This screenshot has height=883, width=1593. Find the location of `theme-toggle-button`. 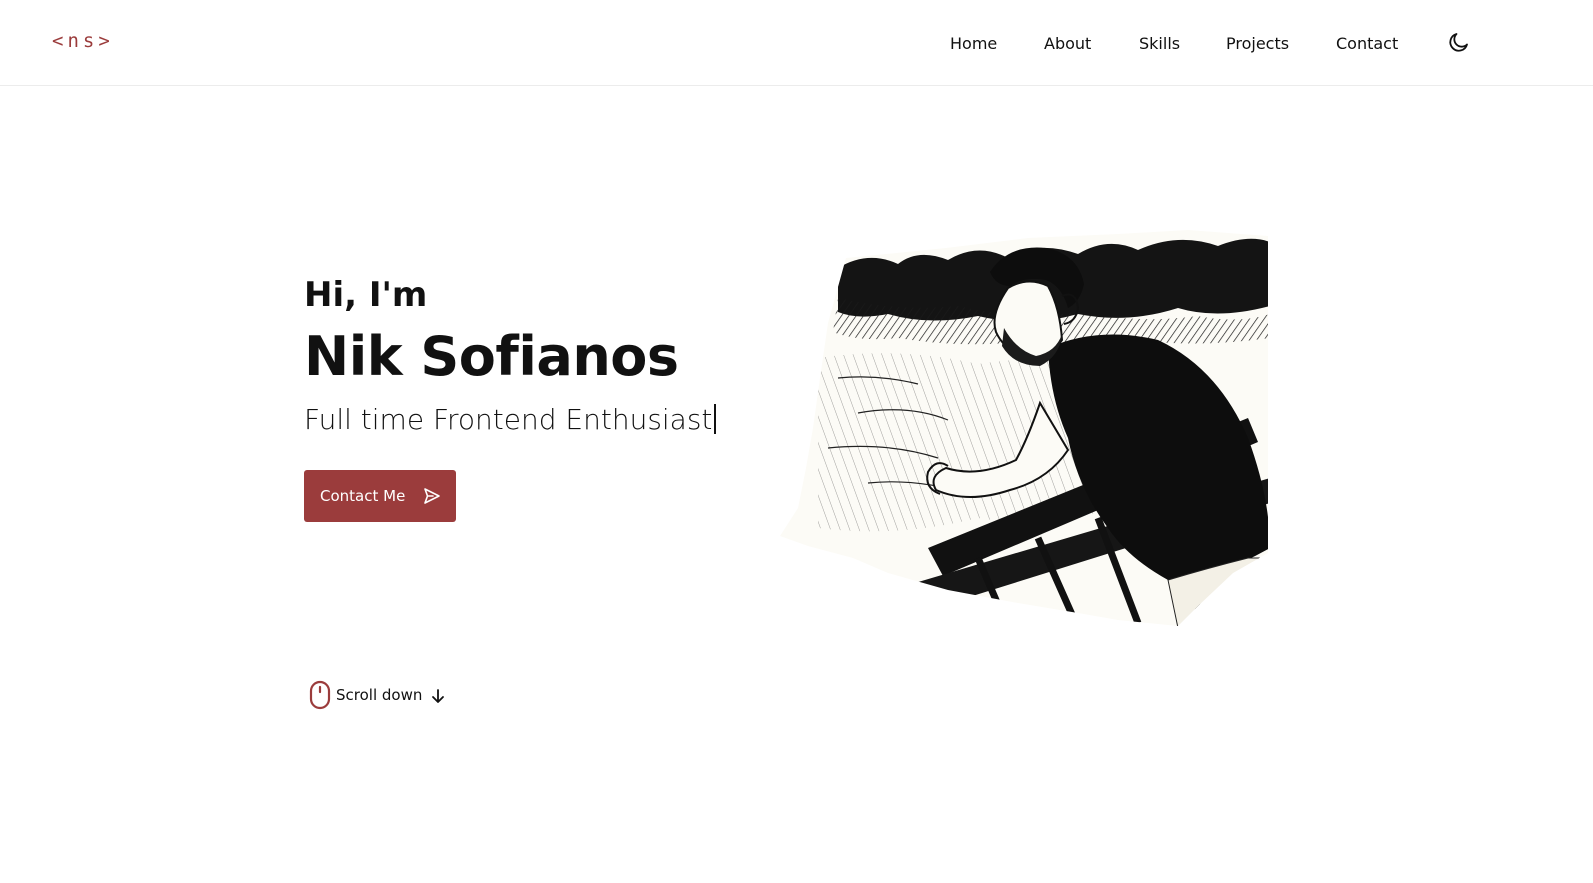

theme-toggle-button is located at coordinates (1459, 42).